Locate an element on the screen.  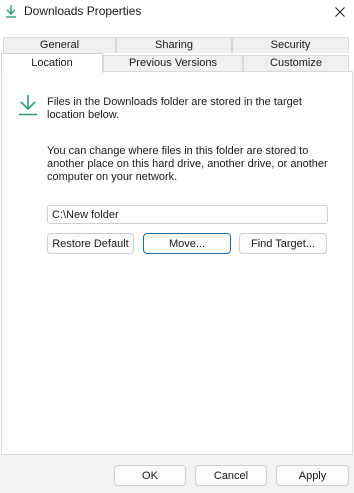
target-path-input is located at coordinates (187, 214).